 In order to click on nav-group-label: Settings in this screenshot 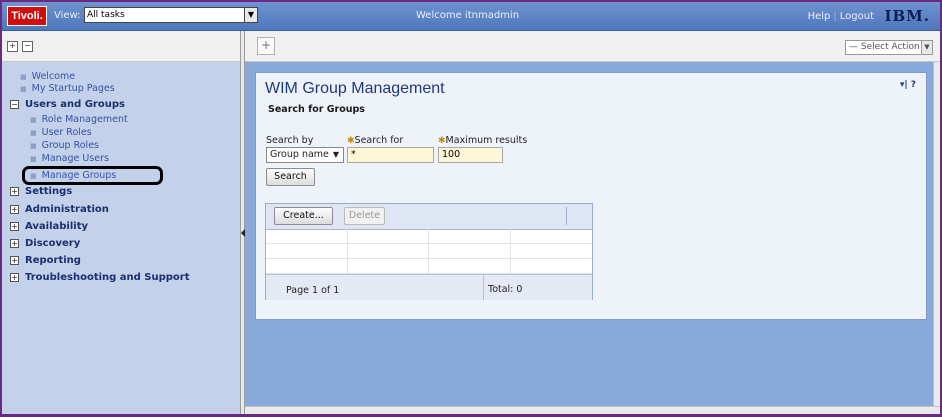, I will do `click(49, 191)`.